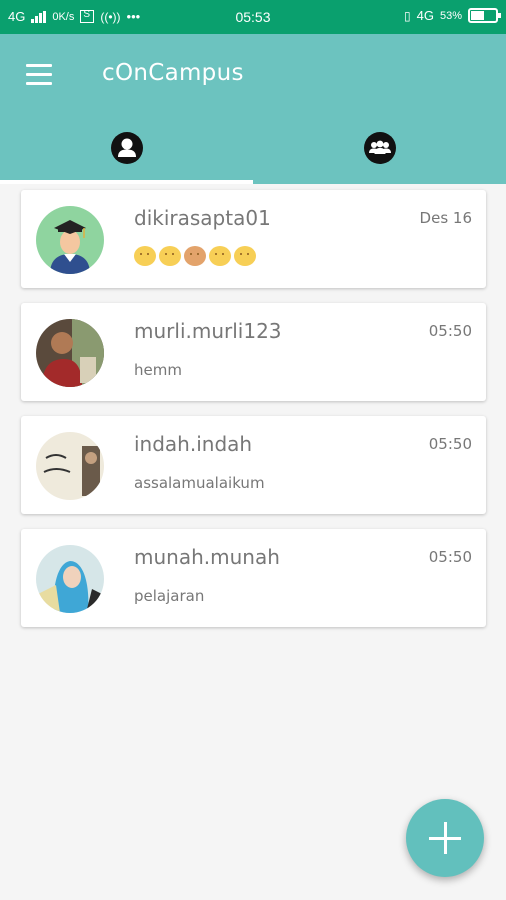  I want to click on vibrate-icon: ▯, so click(407, 15).